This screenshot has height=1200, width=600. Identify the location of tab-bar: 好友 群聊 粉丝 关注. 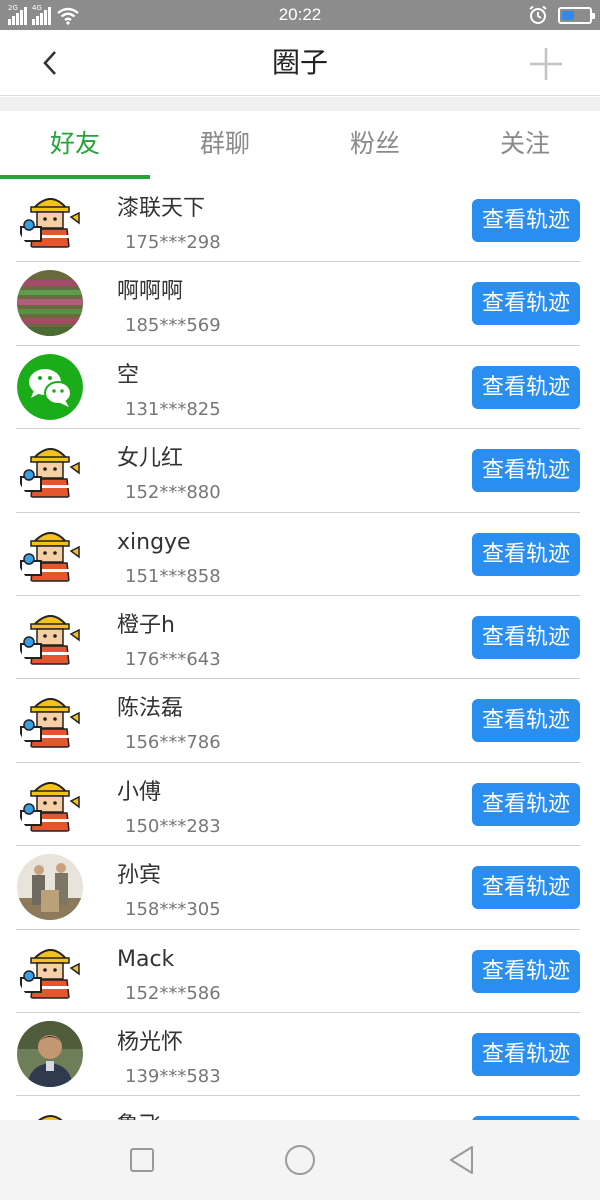
(300, 145).